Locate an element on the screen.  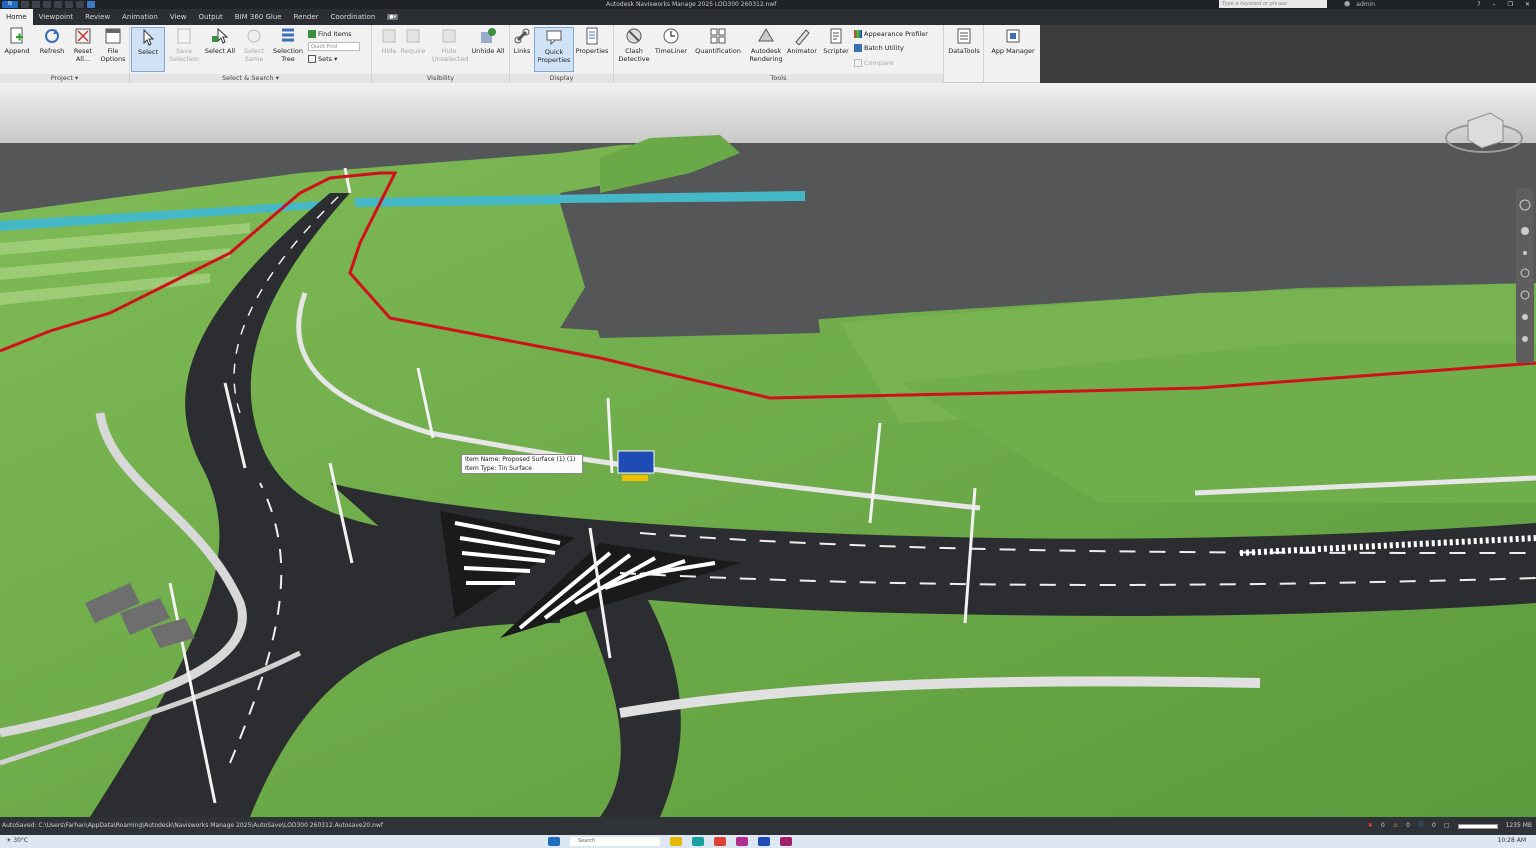
info-icon: ⓘ is located at coordinates (1421, 826).